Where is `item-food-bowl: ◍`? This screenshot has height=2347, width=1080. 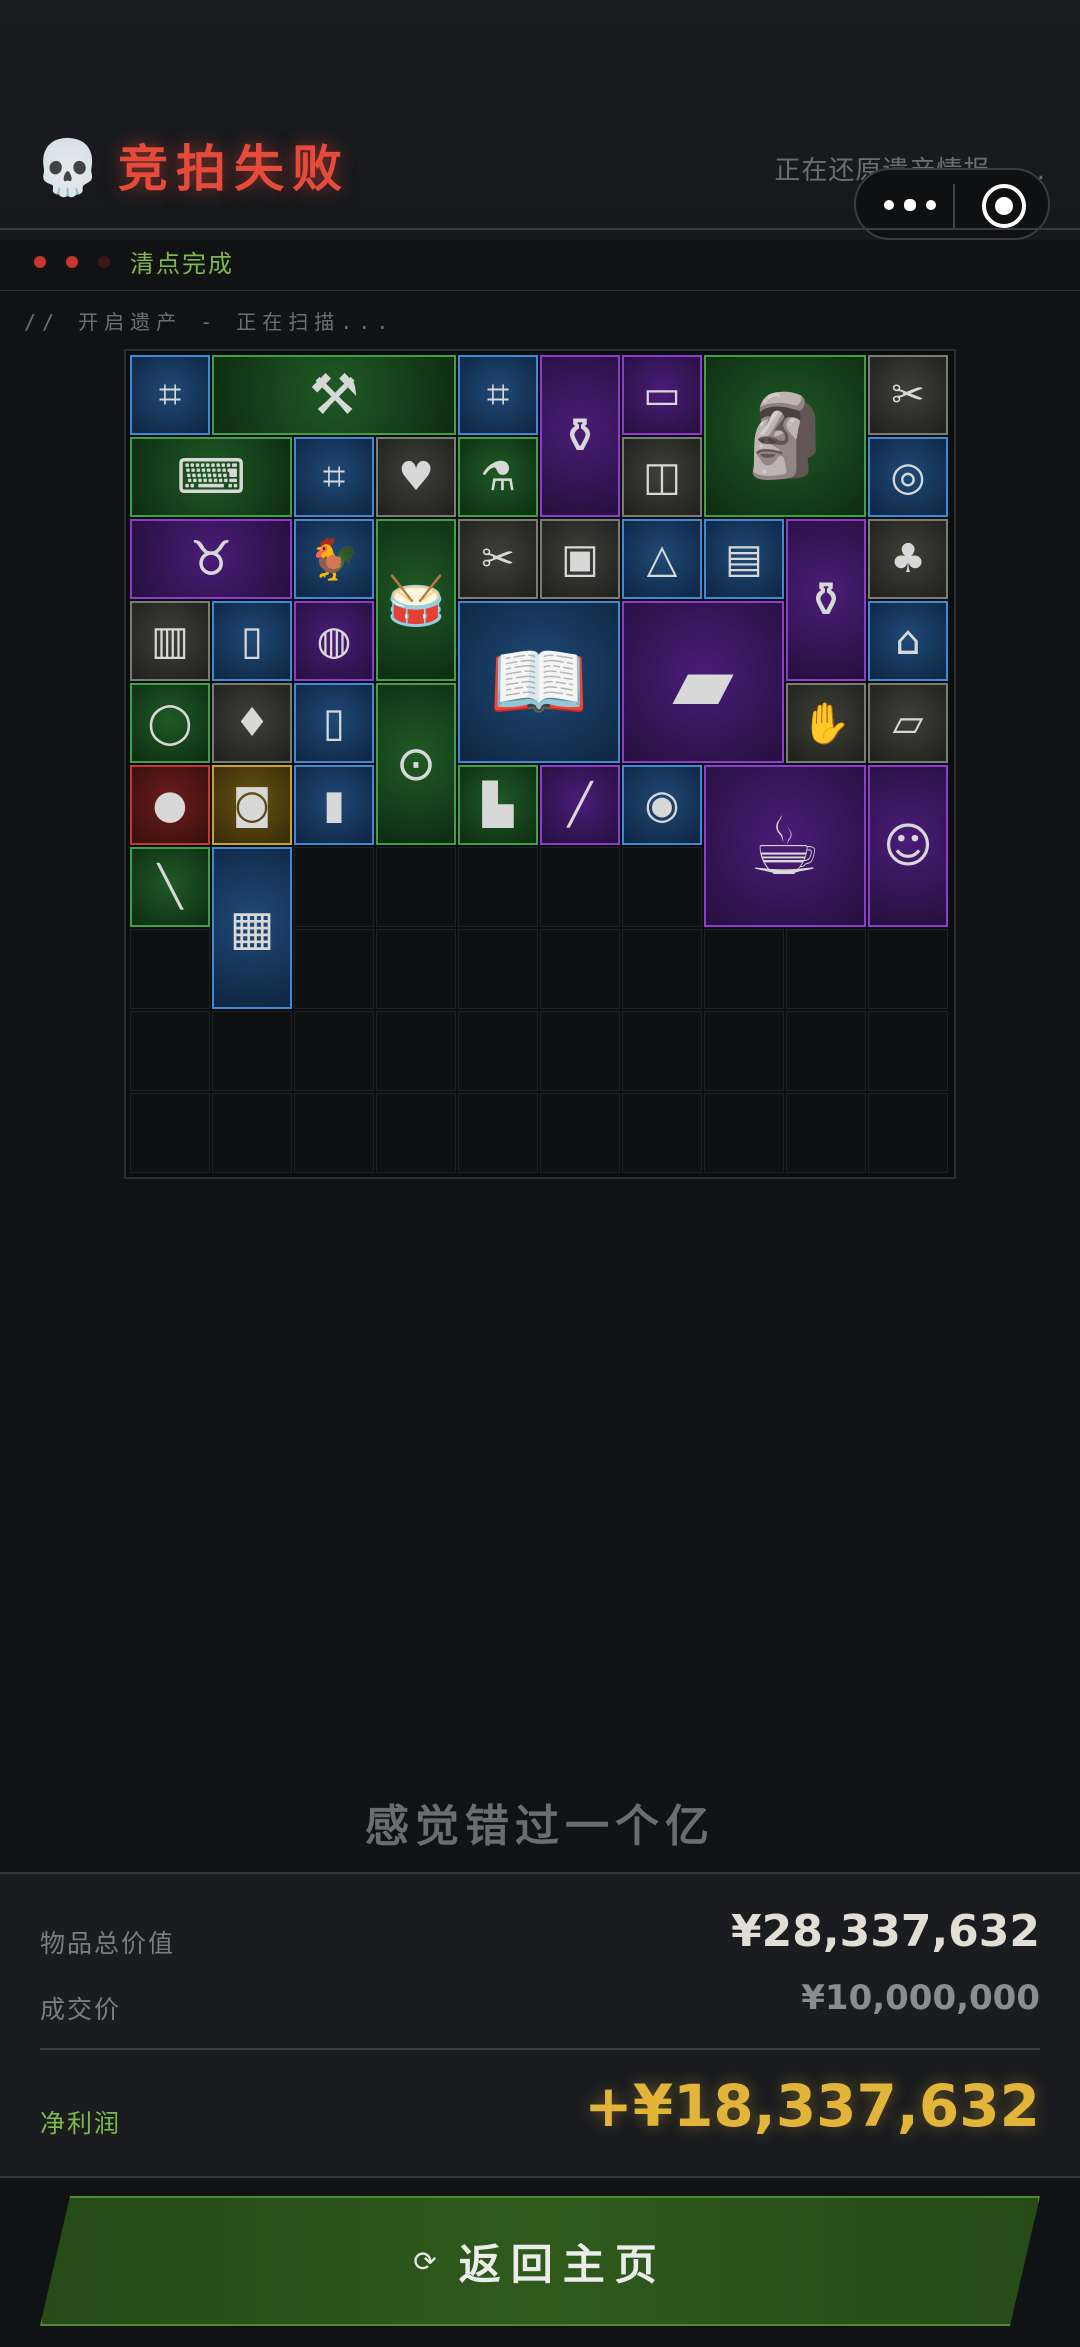
item-food-bowl: ◍ is located at coordinates (334, 641).